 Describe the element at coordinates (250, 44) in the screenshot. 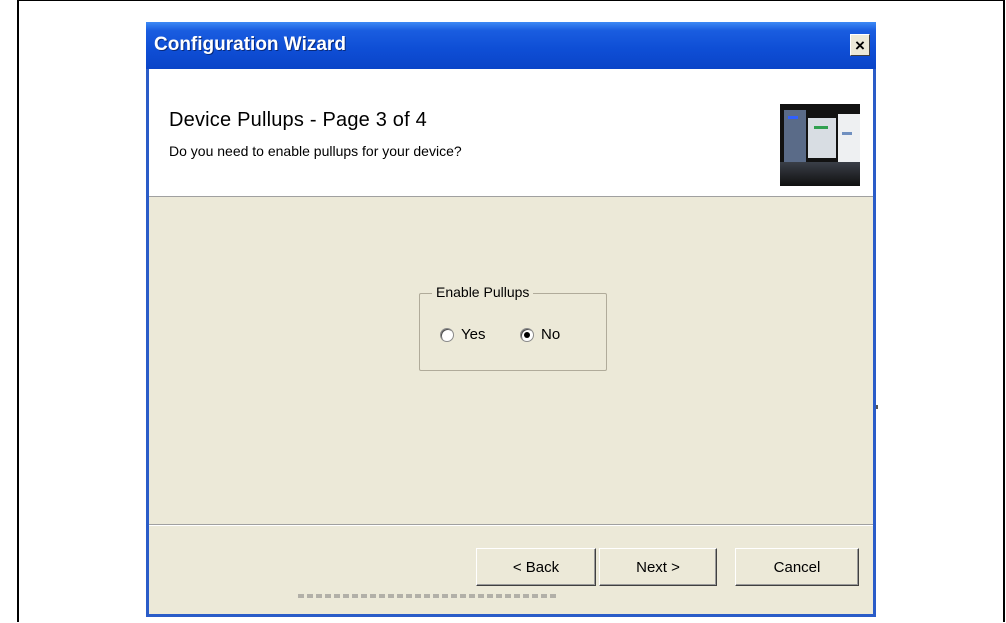

I see `window-title: Configuration Wizard` at that location.